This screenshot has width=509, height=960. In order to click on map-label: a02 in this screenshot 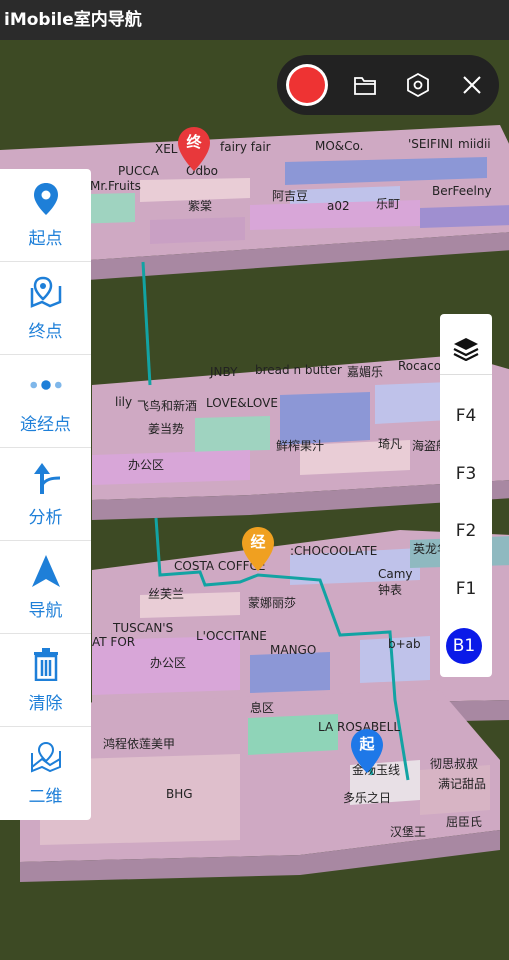, I will do `click(338, 206)`.